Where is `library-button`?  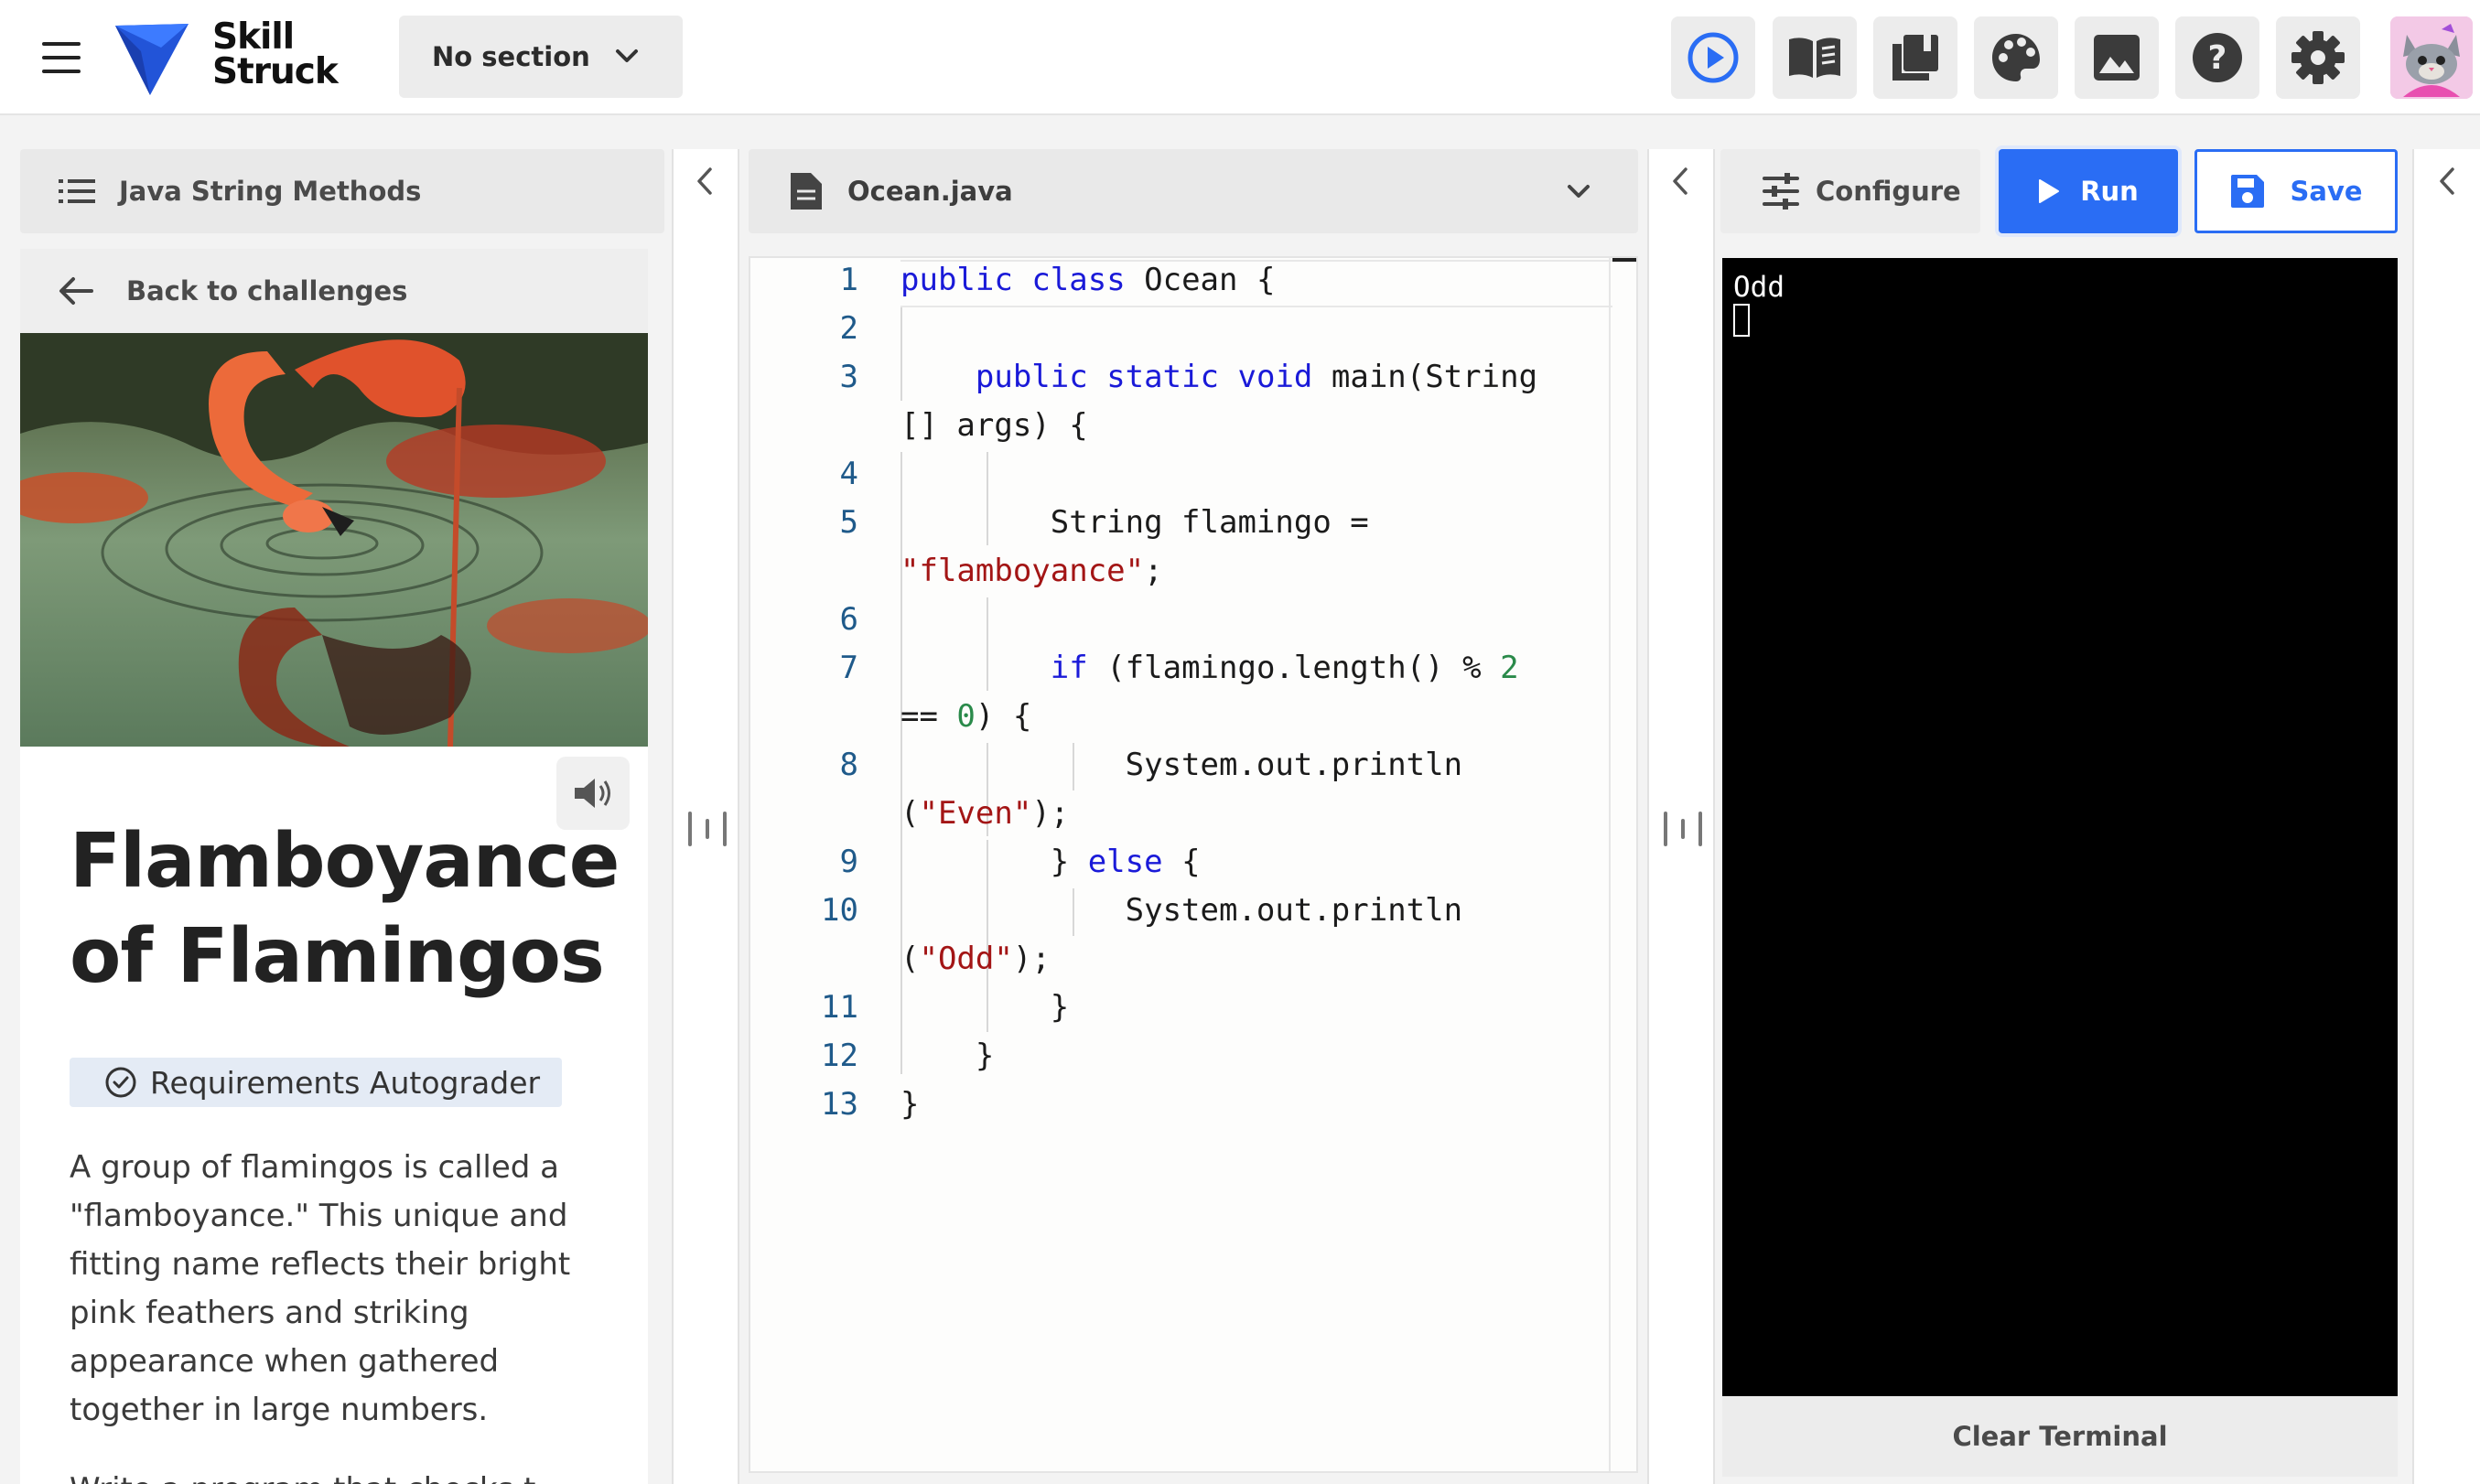
library-button is located at coordinates (1915, 57).